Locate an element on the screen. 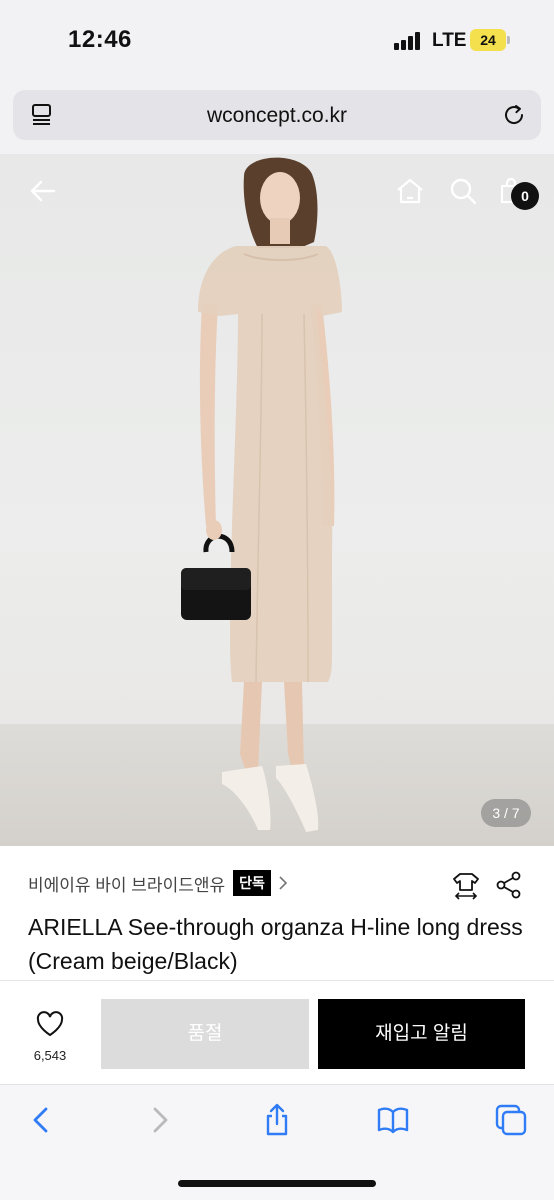  browser-back-icon is located at coordinates (41, 1120).